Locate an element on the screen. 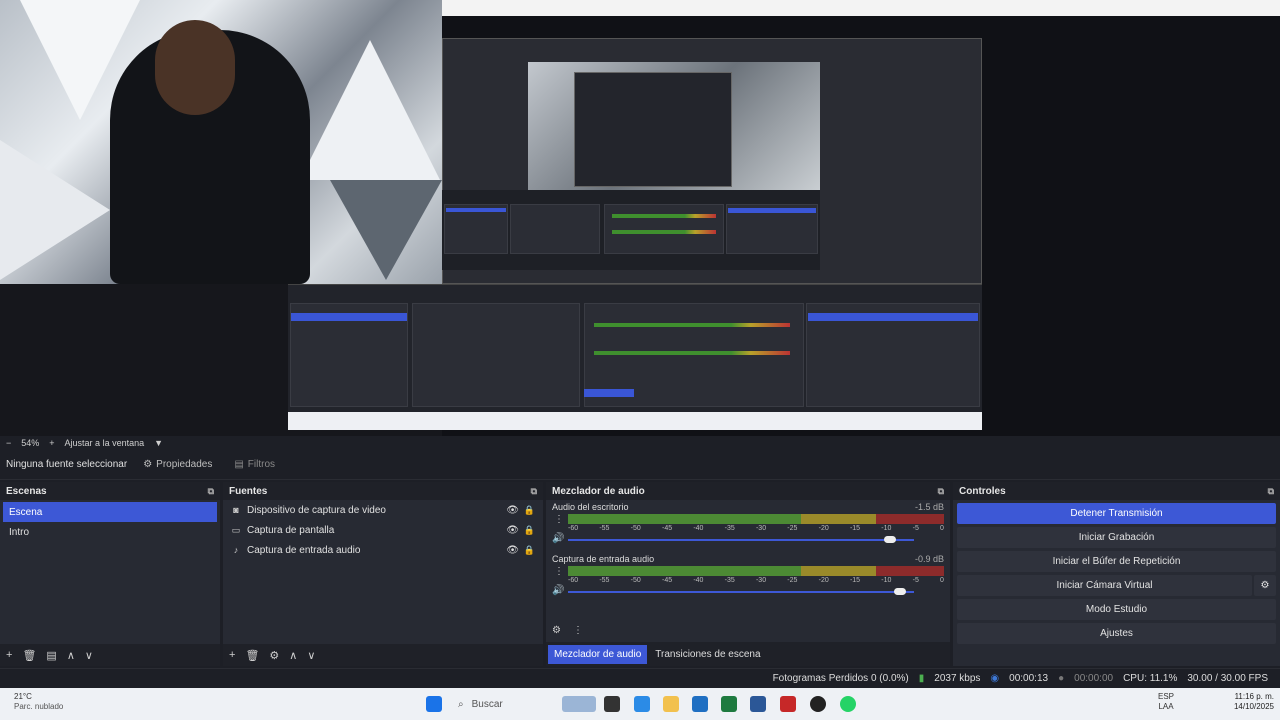 The width and height of the screenshot is (1280, 720). scene-item-escena: Escena is located at coordinates (110, 512).